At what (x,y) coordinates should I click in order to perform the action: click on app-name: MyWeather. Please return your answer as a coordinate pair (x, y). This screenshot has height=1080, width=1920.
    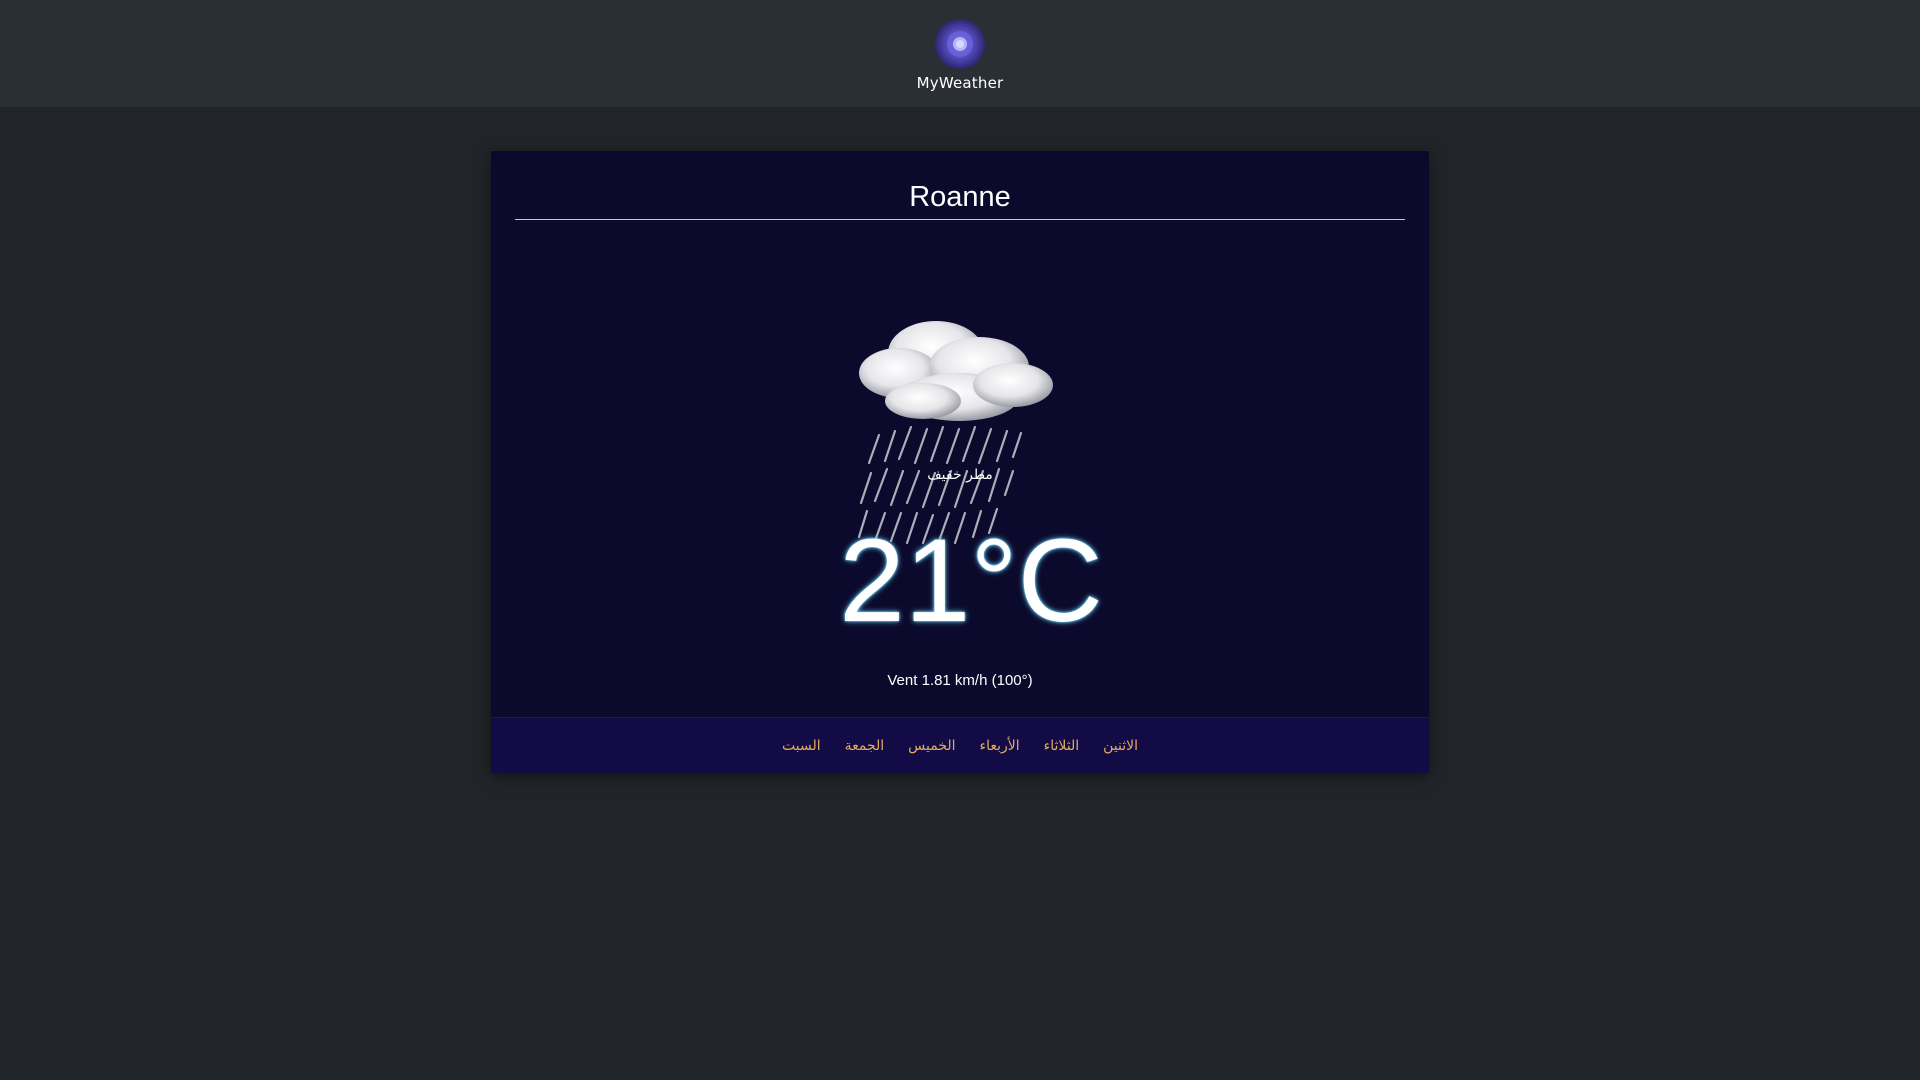
    Looking at the image, I should click on (960, 83).